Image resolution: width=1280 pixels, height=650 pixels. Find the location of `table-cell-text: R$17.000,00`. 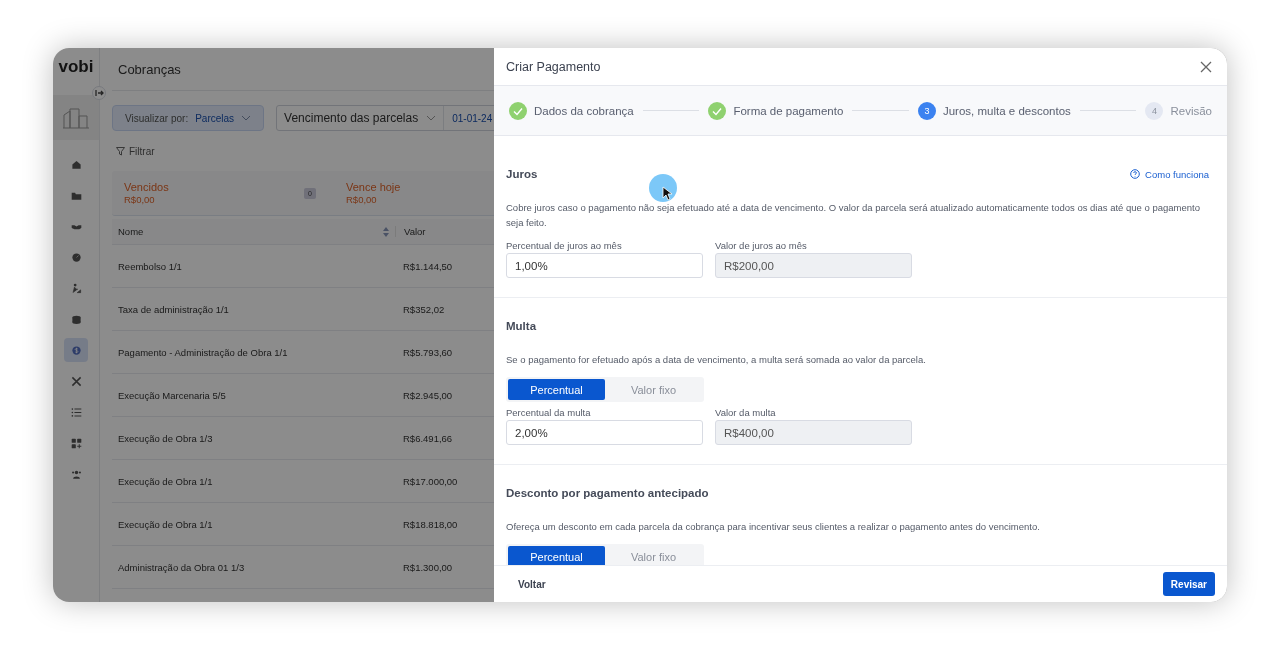

table-cell-text: R$17.000,00 is located at coordinates (430, 481).